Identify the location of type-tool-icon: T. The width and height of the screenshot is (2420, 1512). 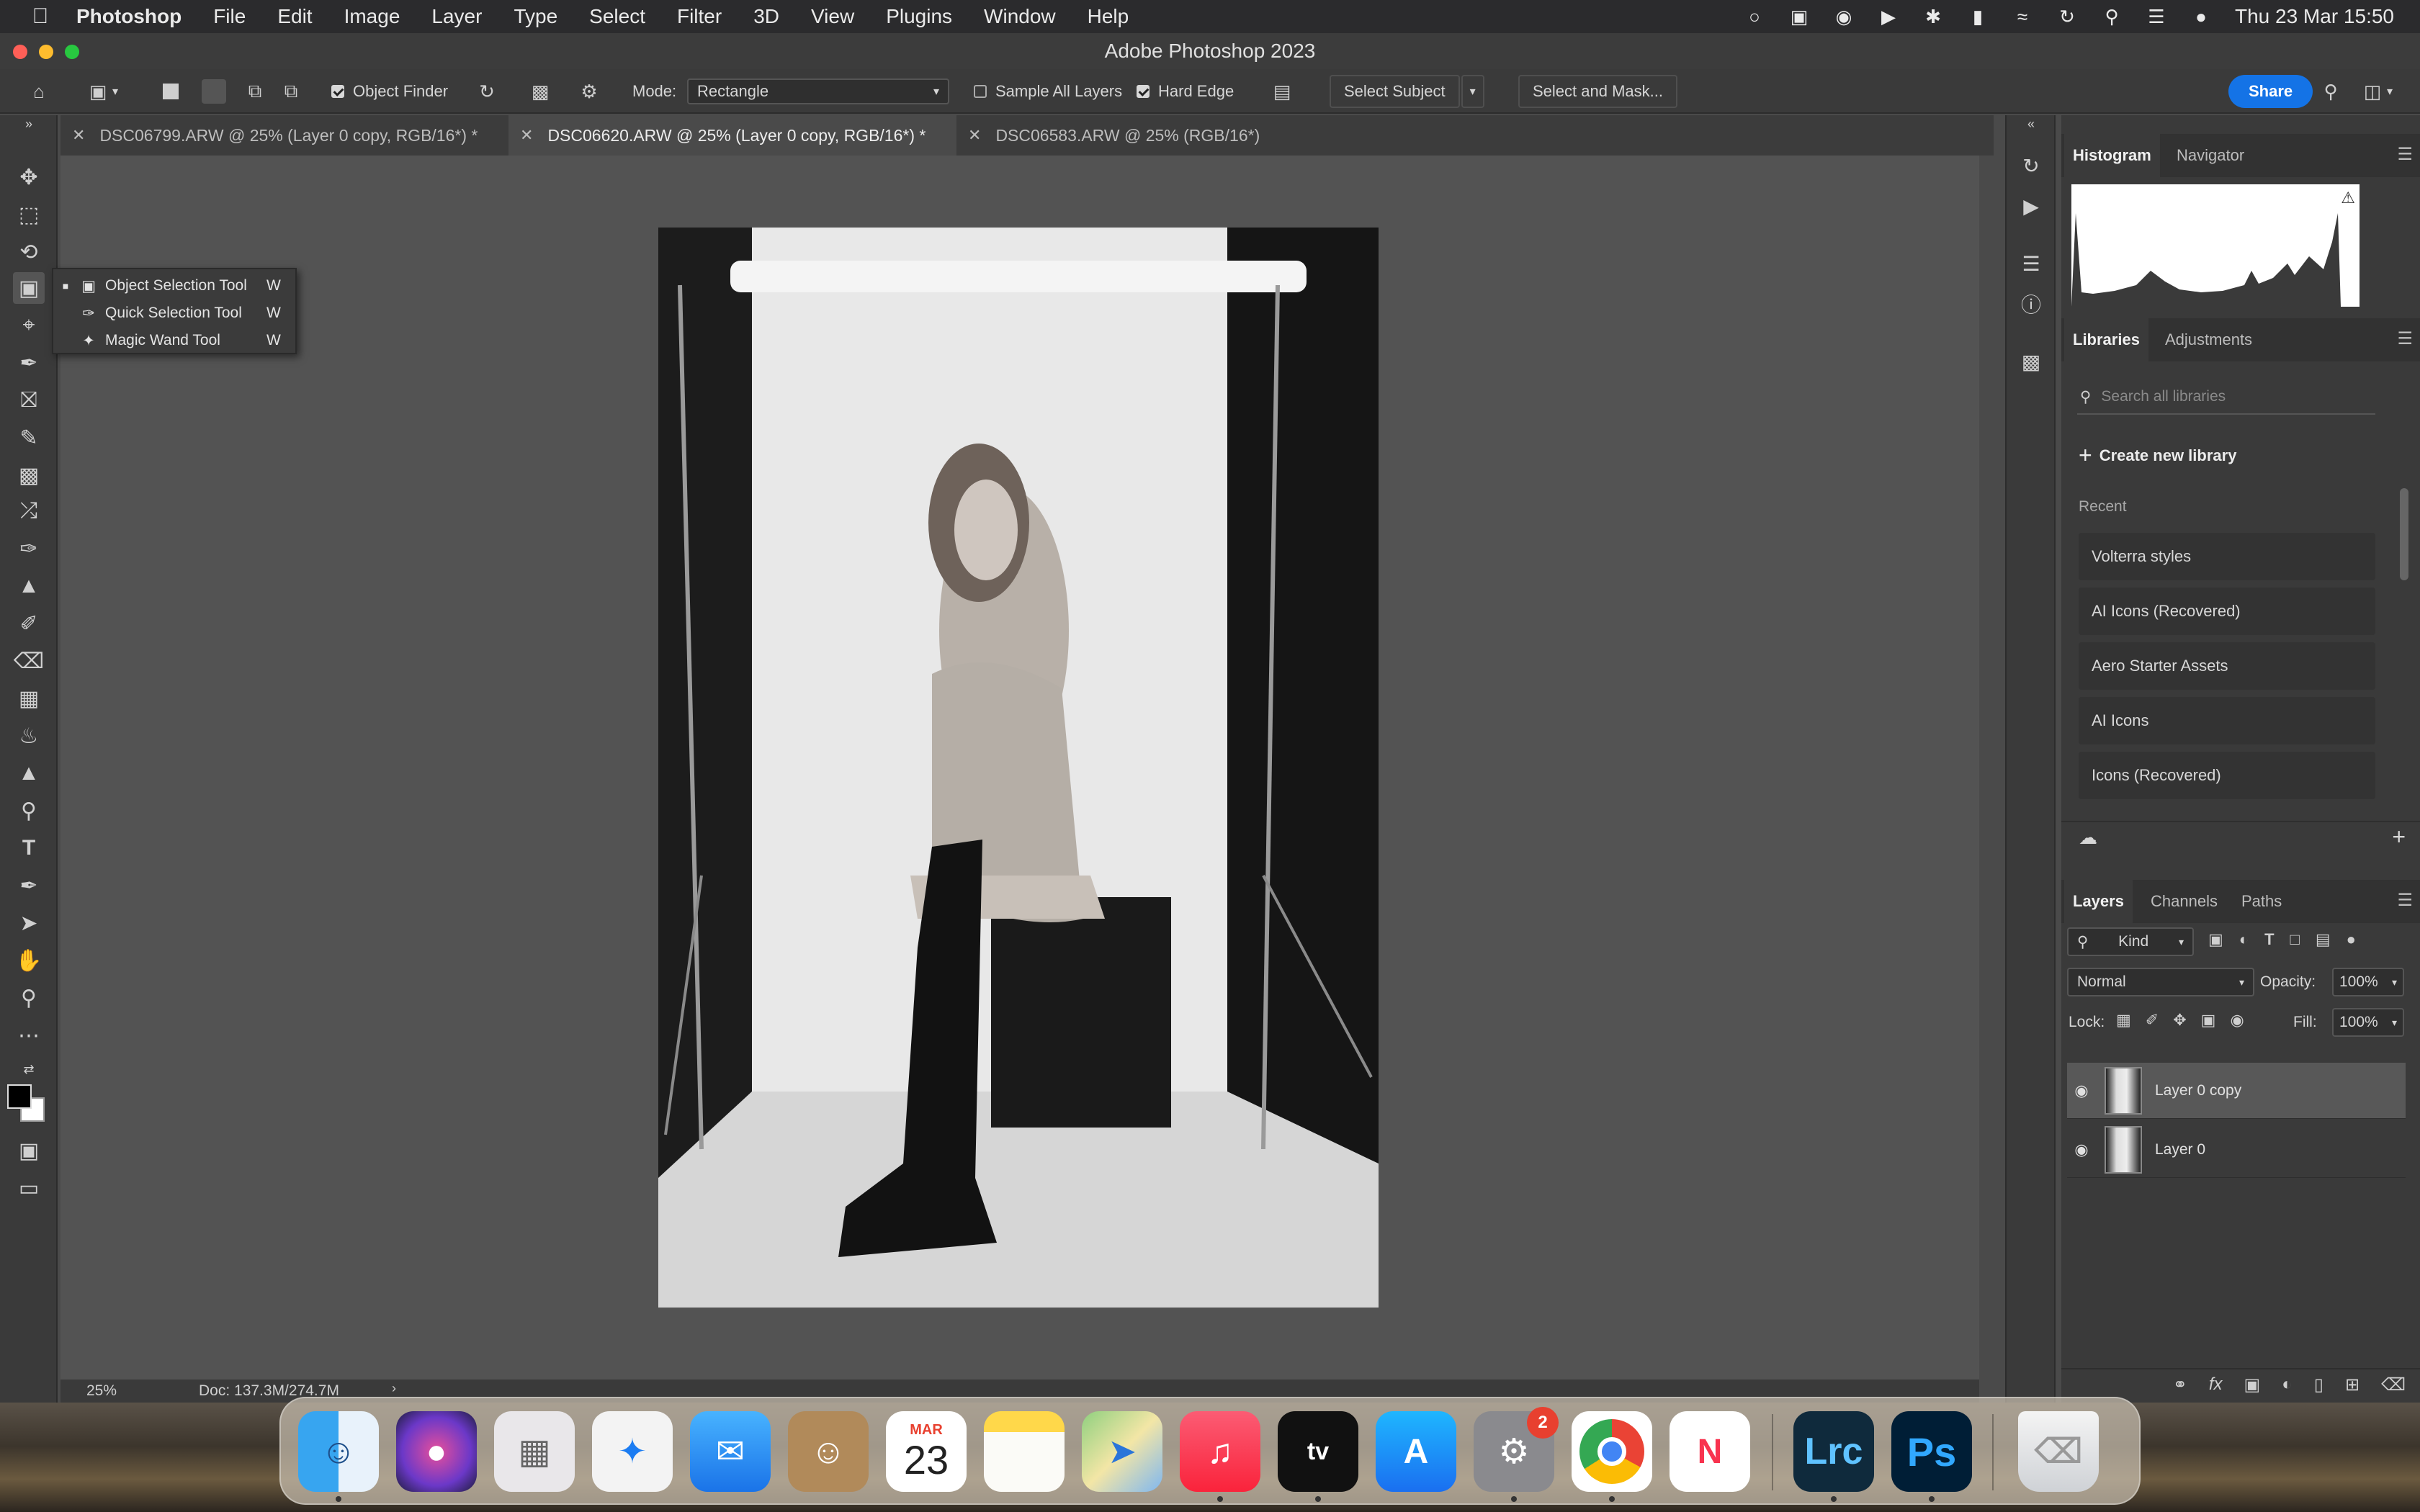
(29, 848).